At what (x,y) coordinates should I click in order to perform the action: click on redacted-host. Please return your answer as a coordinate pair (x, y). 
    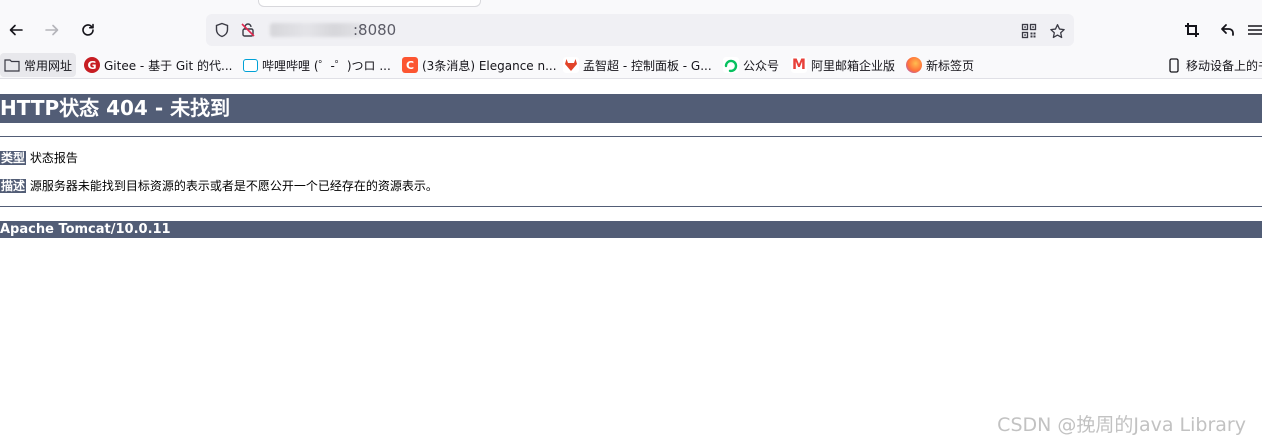
    Looking at the image, I should click on (316, 30).